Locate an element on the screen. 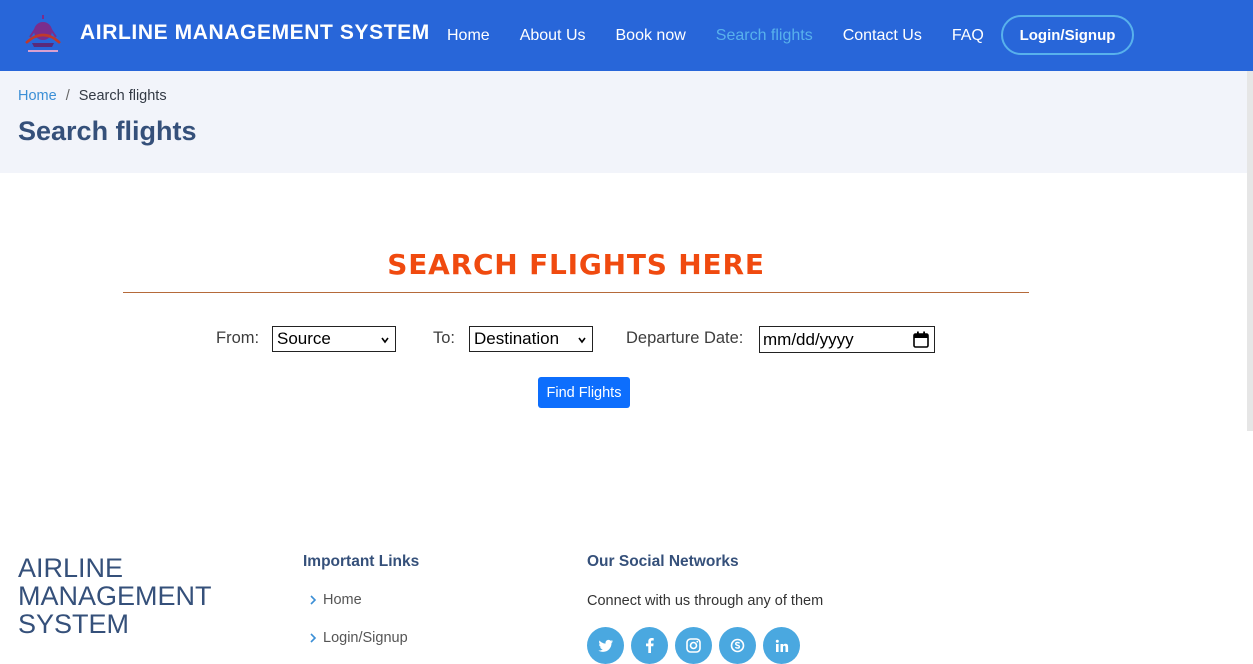  nav-faq: FAQ is located at coordinates (968, 36).